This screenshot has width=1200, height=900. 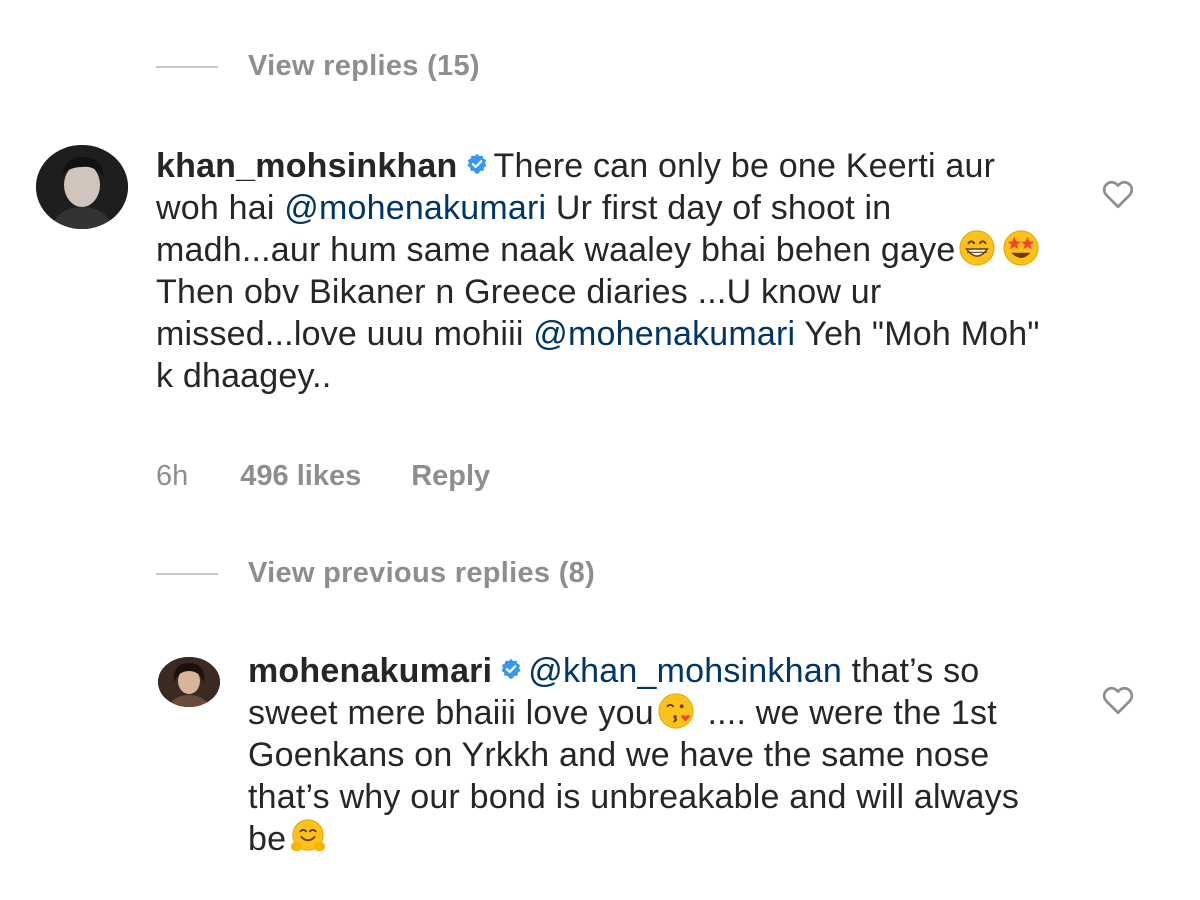 I want to click on star-struck-emoji-icon, so click(x=1021, y=248).